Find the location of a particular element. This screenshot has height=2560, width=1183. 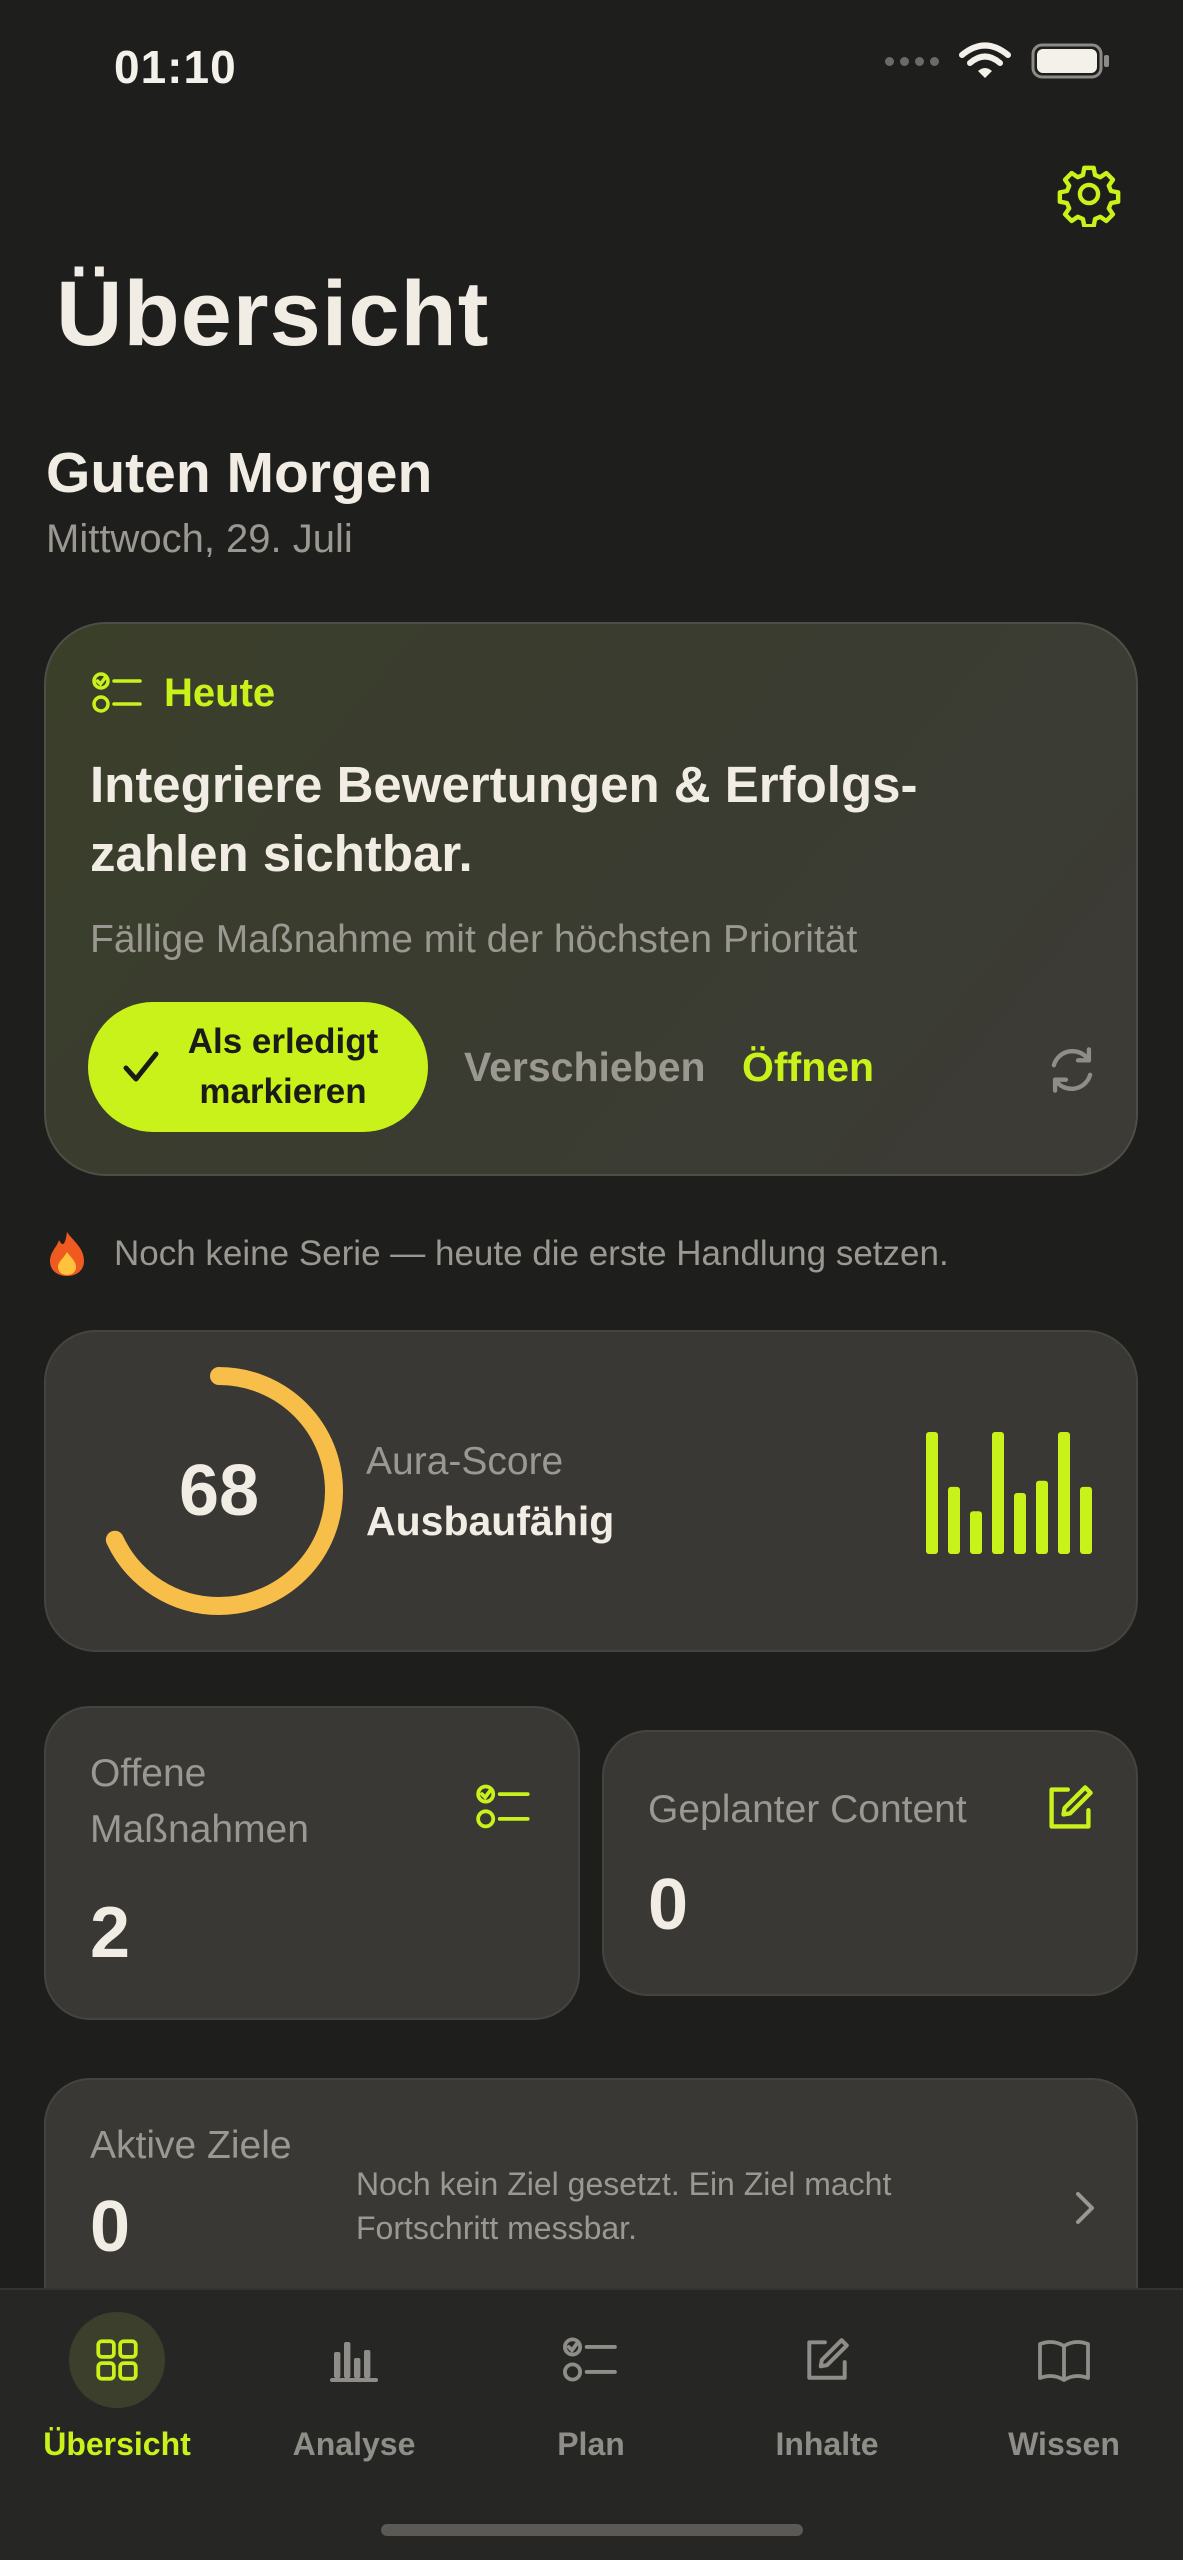

open-actions-card: Offene Maßnahmen 2 is located at coordinates (312, 1863).